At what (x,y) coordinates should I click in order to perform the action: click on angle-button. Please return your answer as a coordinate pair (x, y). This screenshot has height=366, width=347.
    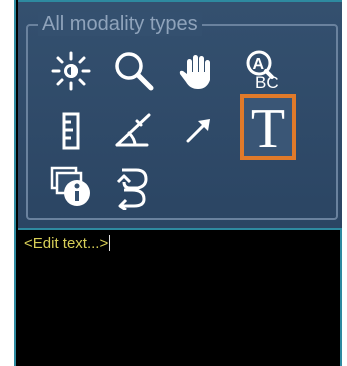
    Looking at the image, I should click on (133, 131).